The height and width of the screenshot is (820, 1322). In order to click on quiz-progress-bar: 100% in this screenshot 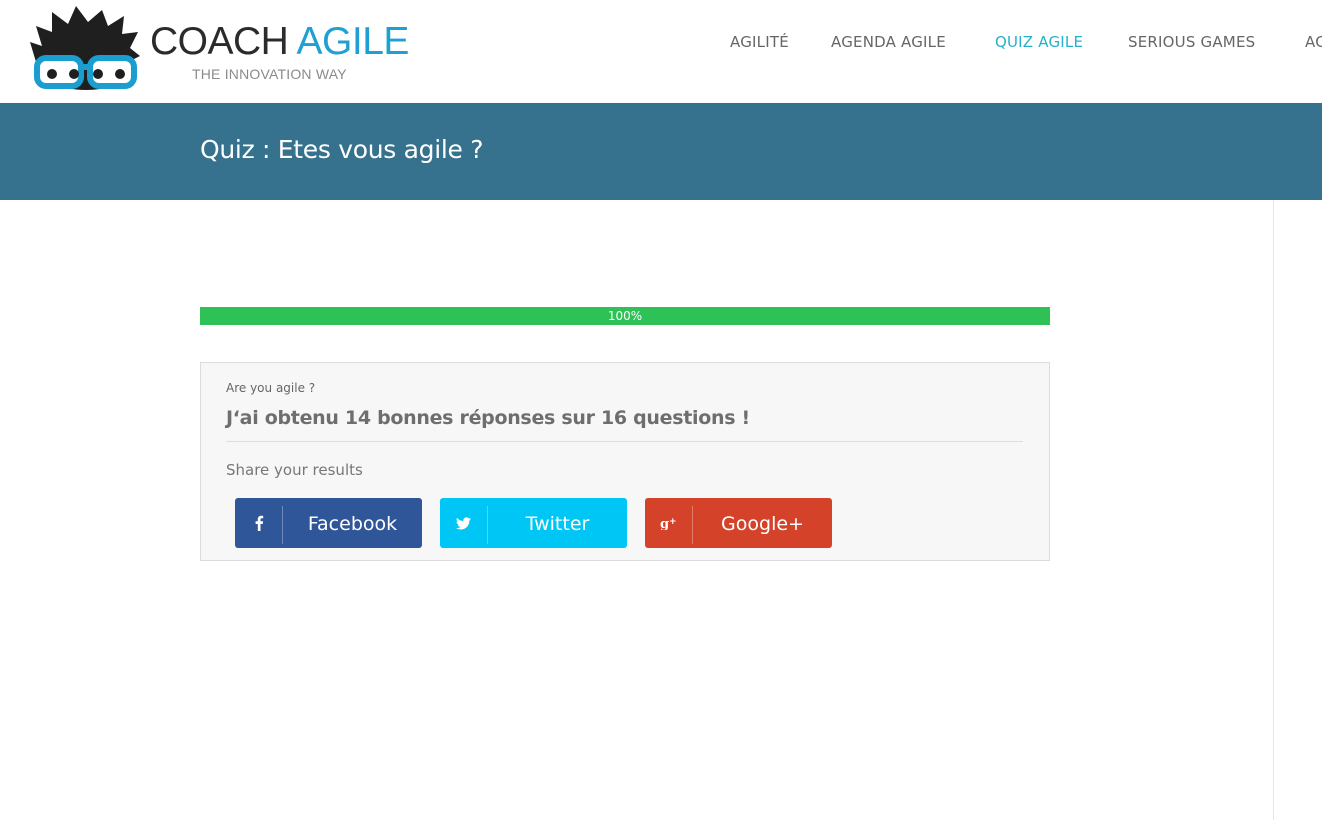, I will do `click(625, 316)`.